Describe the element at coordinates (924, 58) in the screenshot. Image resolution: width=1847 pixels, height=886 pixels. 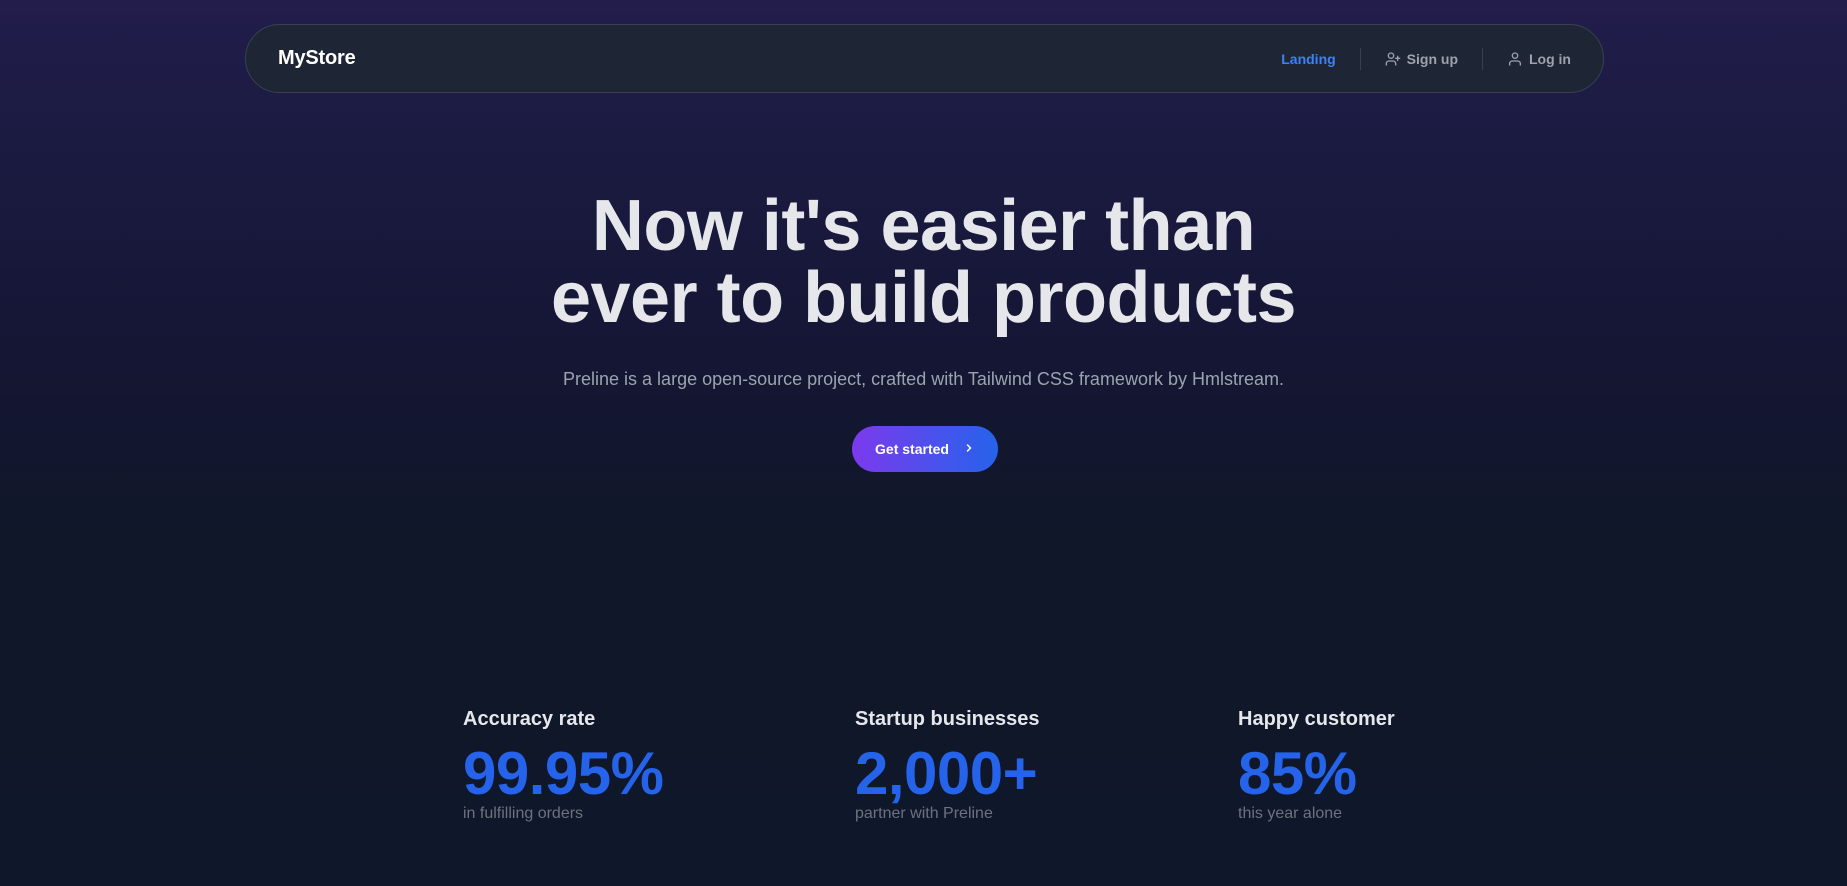
I see `navbar: MyStore Landing Sign up Log in` at that location.